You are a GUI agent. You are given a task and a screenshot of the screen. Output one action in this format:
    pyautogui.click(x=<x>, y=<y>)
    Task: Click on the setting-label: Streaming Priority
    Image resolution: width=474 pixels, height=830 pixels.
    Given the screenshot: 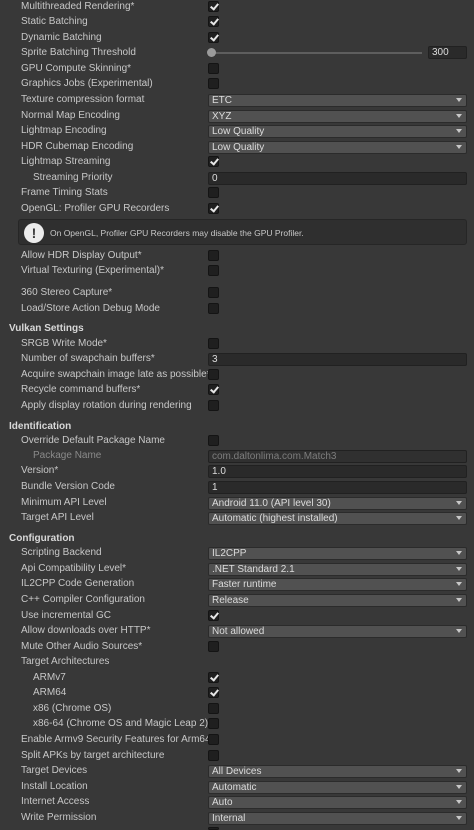 What is the action you would take?
    pyautogui.click(x=73, y=177)
    